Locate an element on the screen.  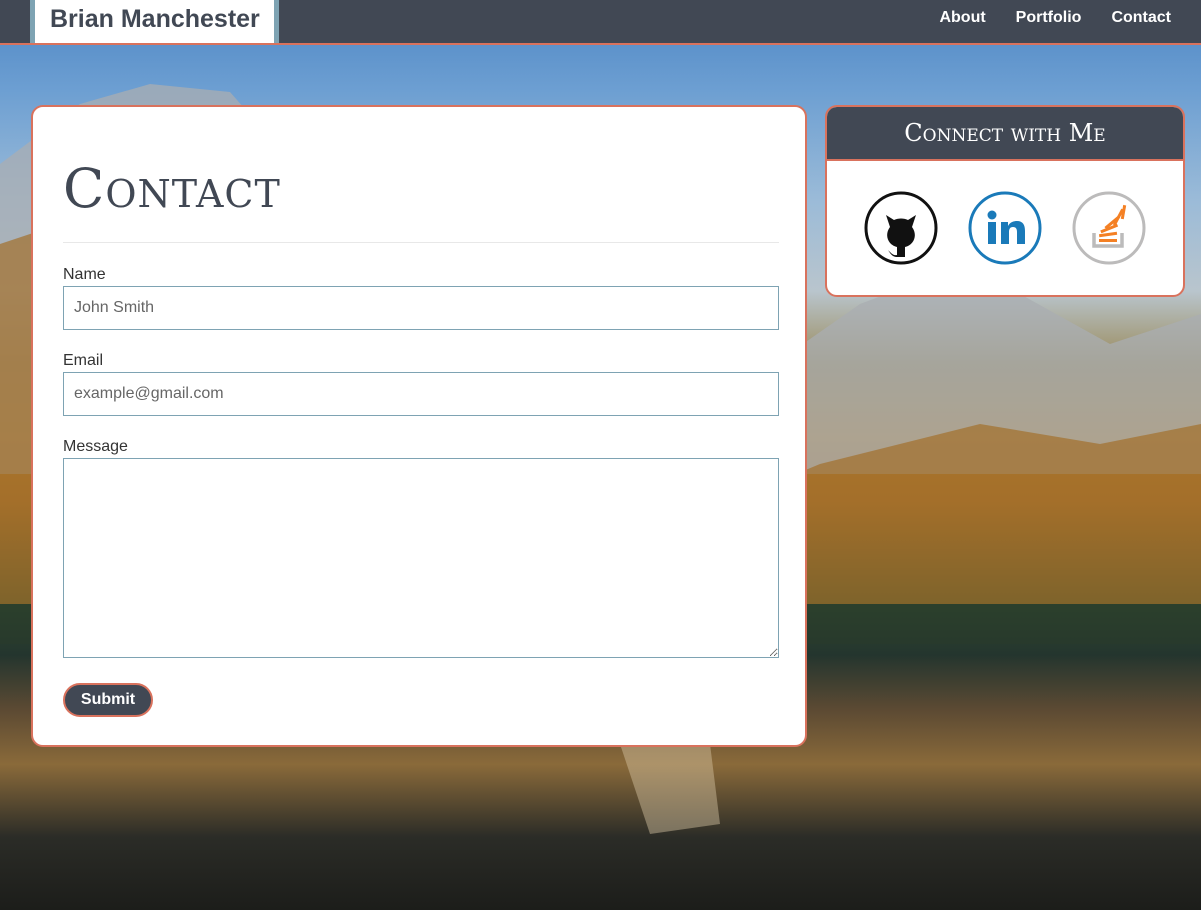
message-textarea is located at coordinates (421, 558).